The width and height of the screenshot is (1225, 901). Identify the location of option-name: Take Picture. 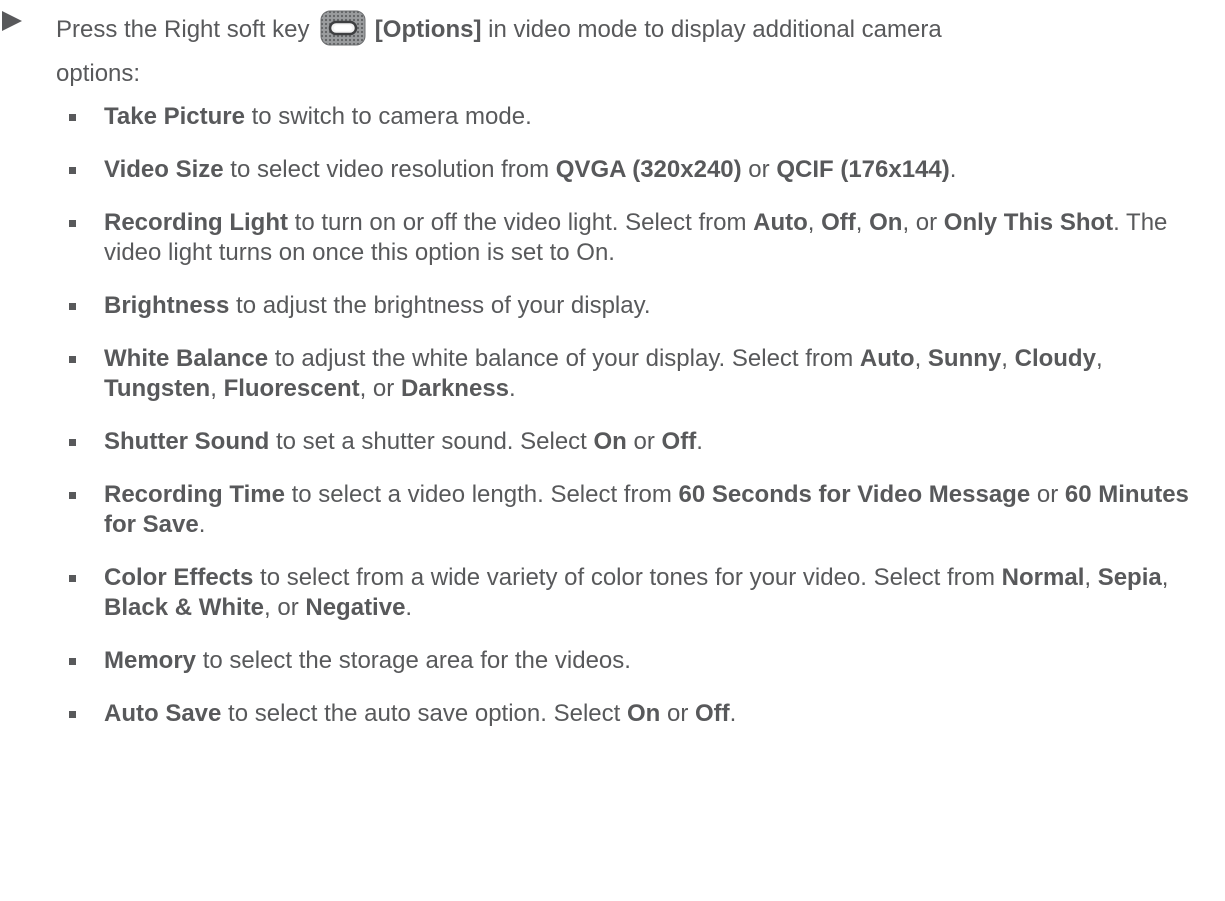
(174, 116).